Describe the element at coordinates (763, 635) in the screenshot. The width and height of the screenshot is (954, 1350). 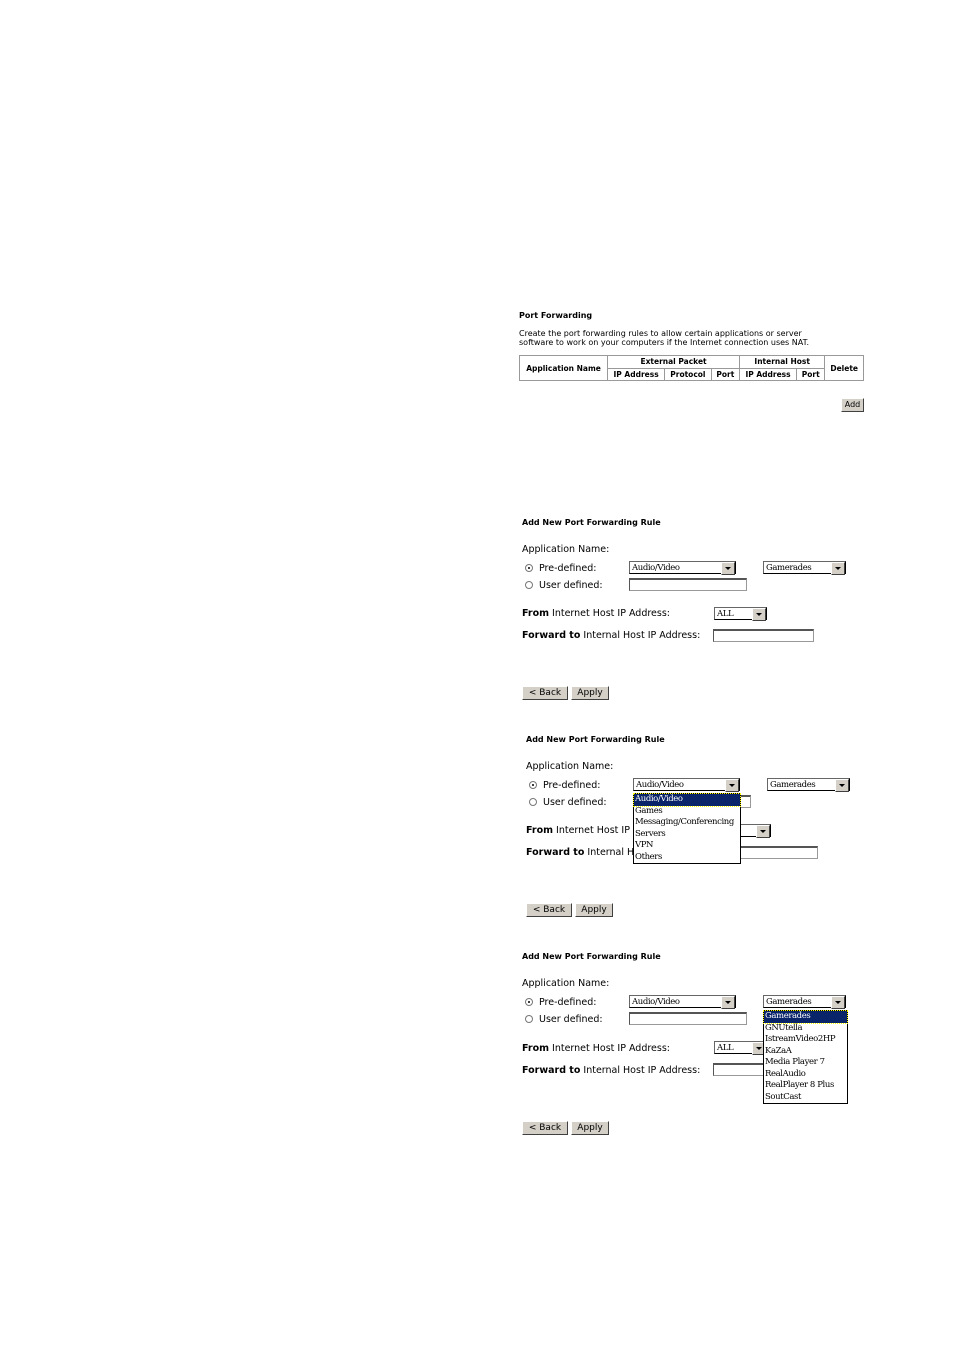
I see `forward-ip-input` at that location.